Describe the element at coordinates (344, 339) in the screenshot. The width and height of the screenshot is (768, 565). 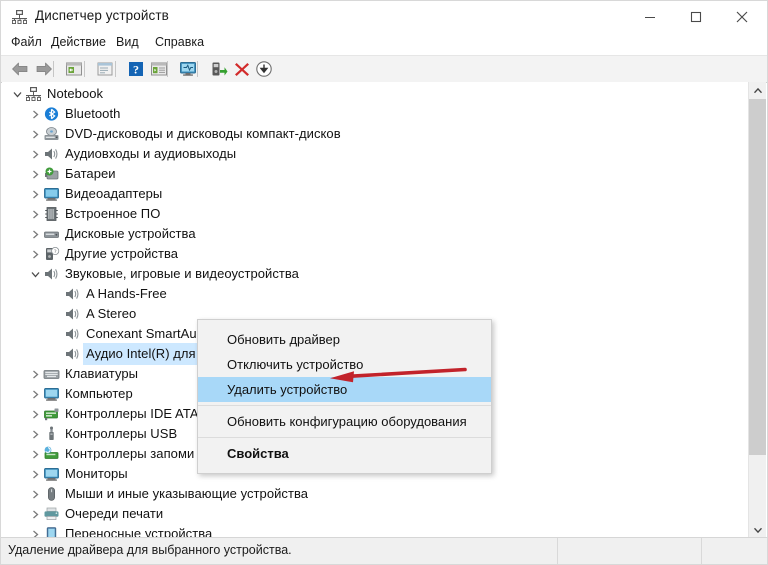
I see `ctx-update-driver: Обновить драйвер` at that location.